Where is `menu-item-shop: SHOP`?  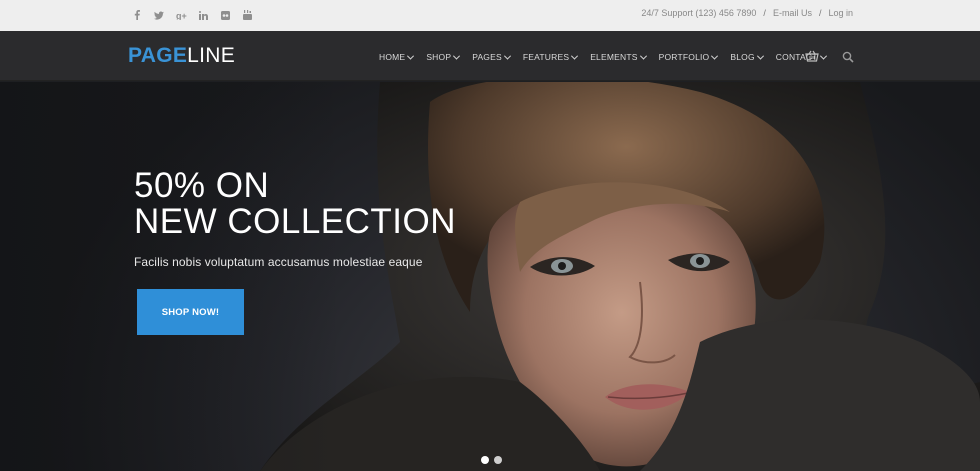
menu-item-shop: SHOP is located at coordinates (443, 57).